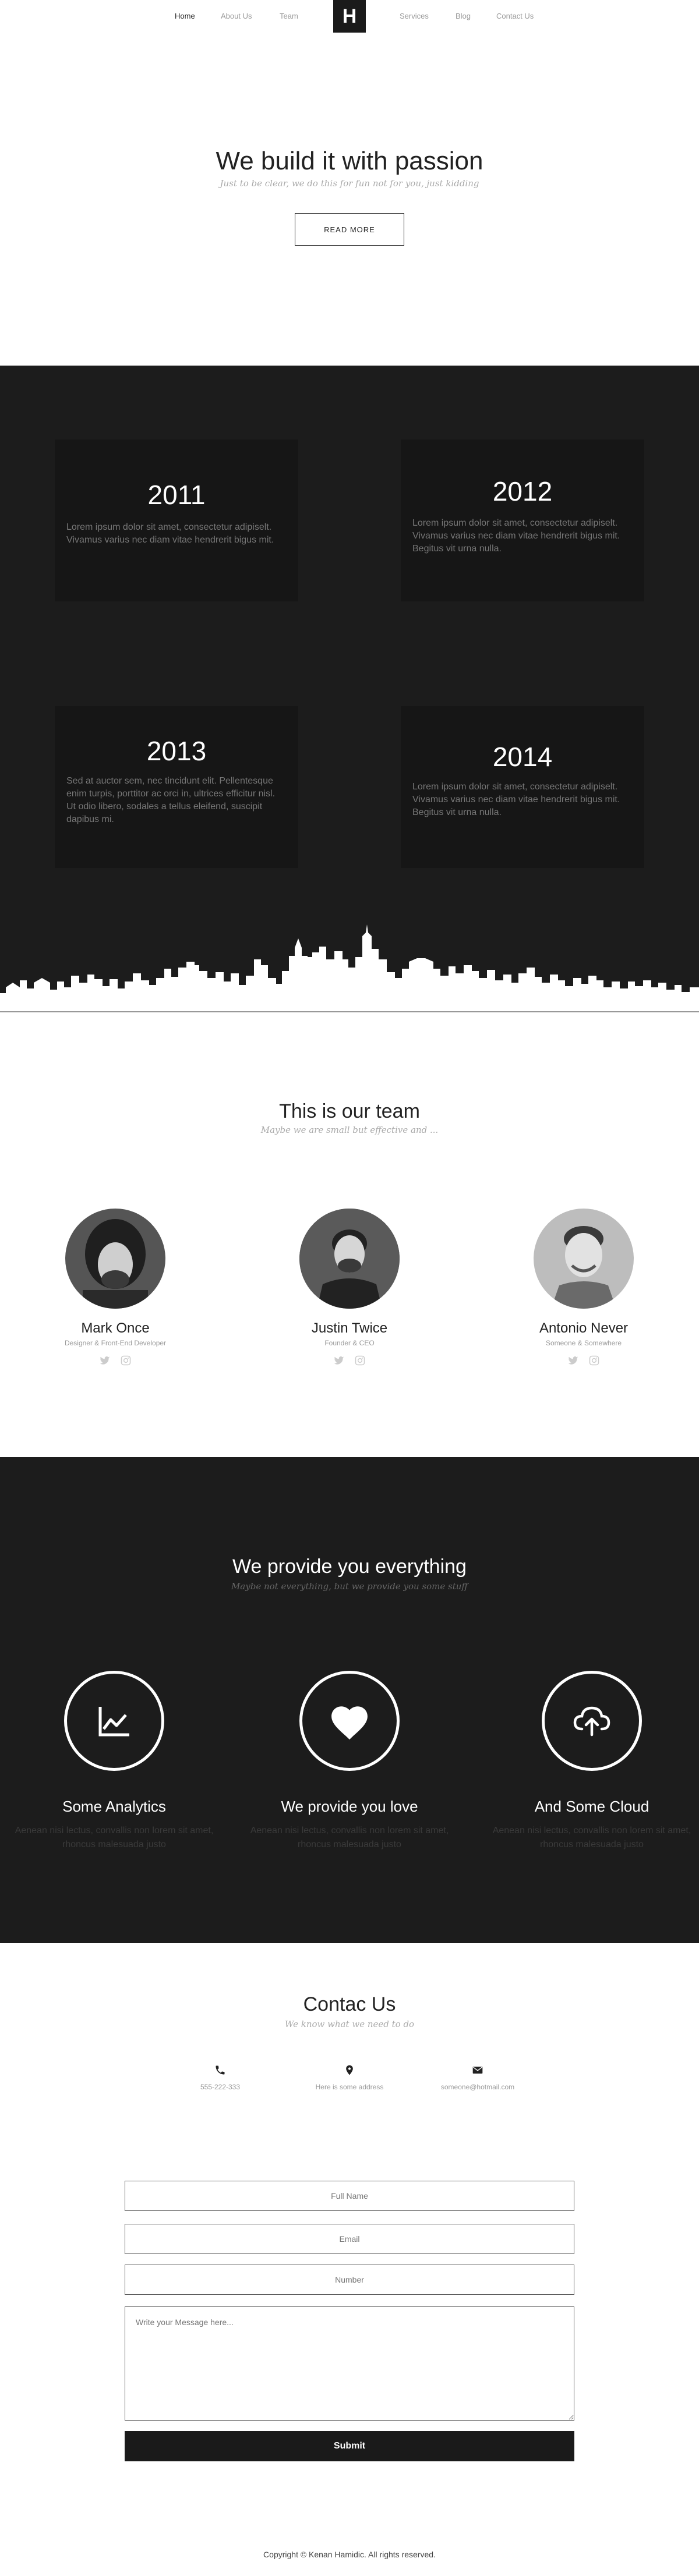 This screenshot has height=2576, width=699. What do you see at coordinates (349, 2004) in the screenshot?
I see `contact-title: Contac Us` at bounding box center [349, 2004].